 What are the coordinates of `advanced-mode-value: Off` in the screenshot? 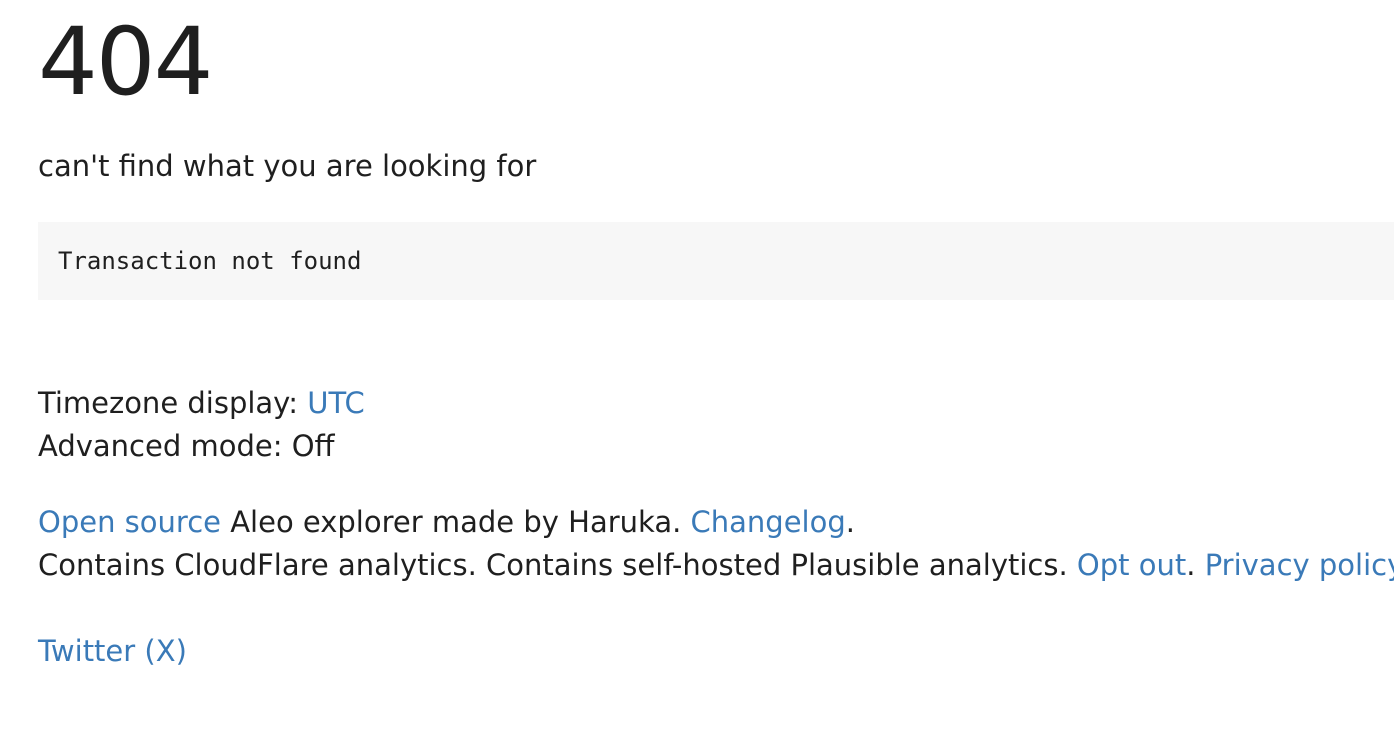 It's located at (313, 446).